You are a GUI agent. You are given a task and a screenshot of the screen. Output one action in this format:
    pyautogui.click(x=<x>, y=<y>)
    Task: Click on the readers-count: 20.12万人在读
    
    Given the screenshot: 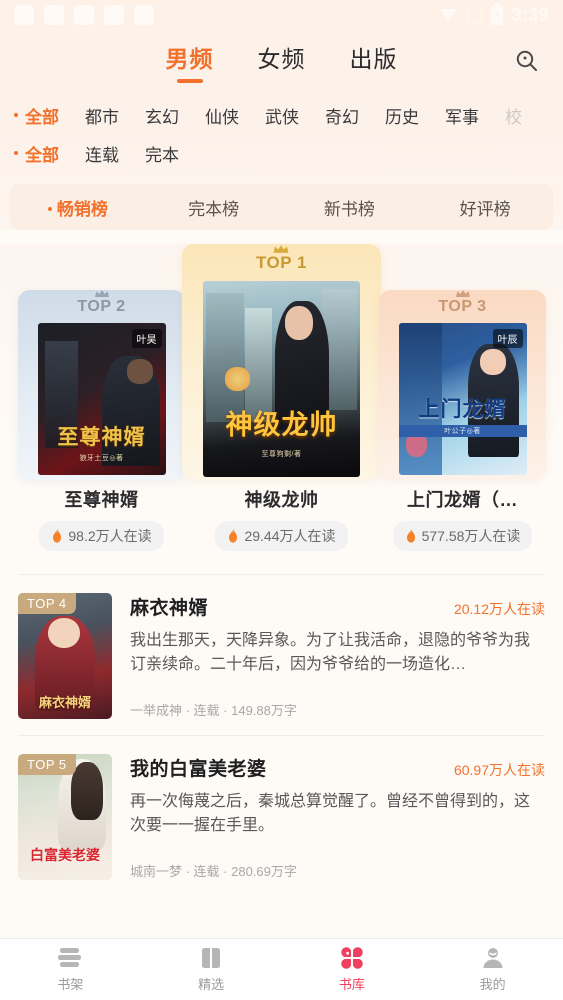 What is the action you would take?
    pyautogui.click(x=499, y=609)
    